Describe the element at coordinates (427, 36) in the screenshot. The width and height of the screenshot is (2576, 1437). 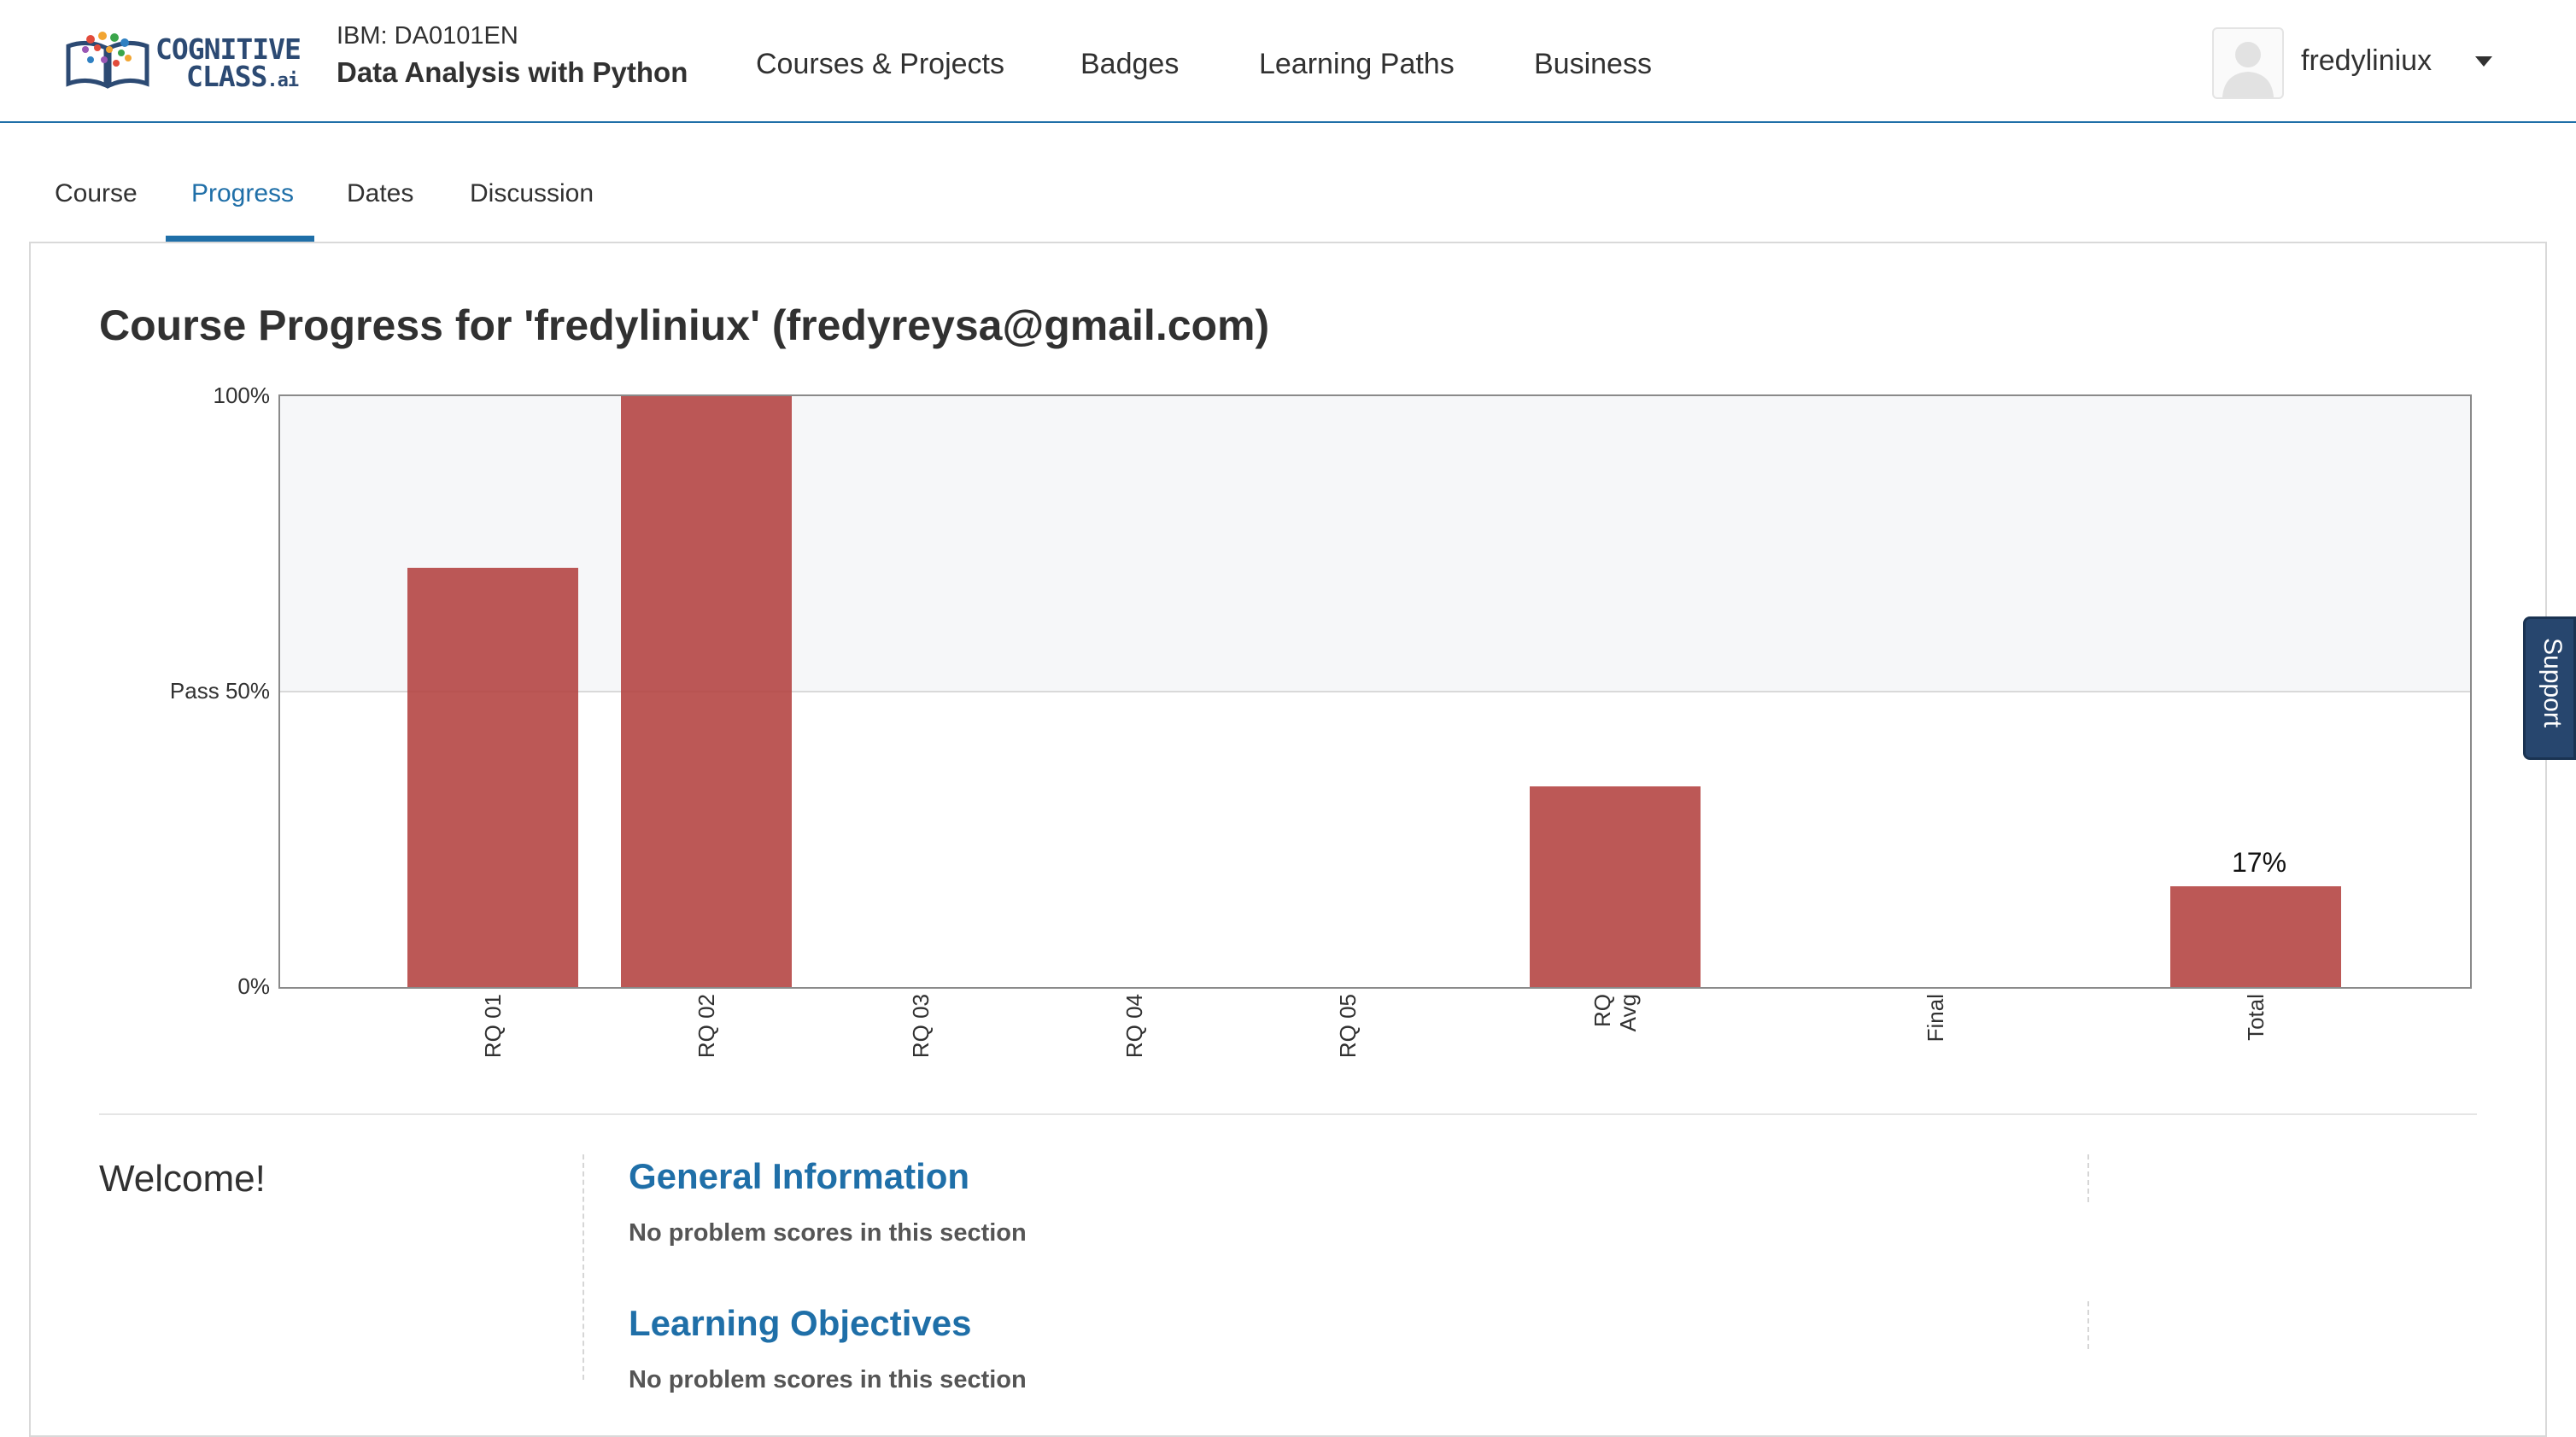
I see `course-code: IBM: DA0101EN` at that location.